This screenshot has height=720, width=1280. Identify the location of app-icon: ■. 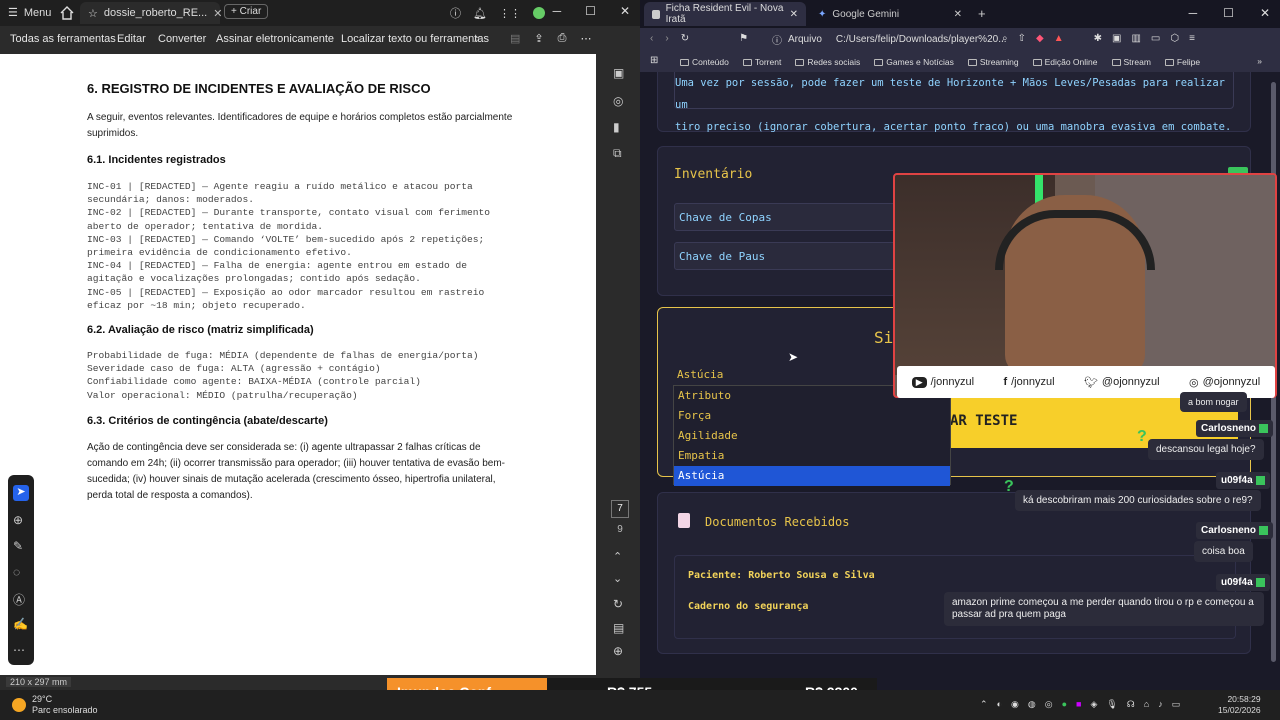
(1078, 704).